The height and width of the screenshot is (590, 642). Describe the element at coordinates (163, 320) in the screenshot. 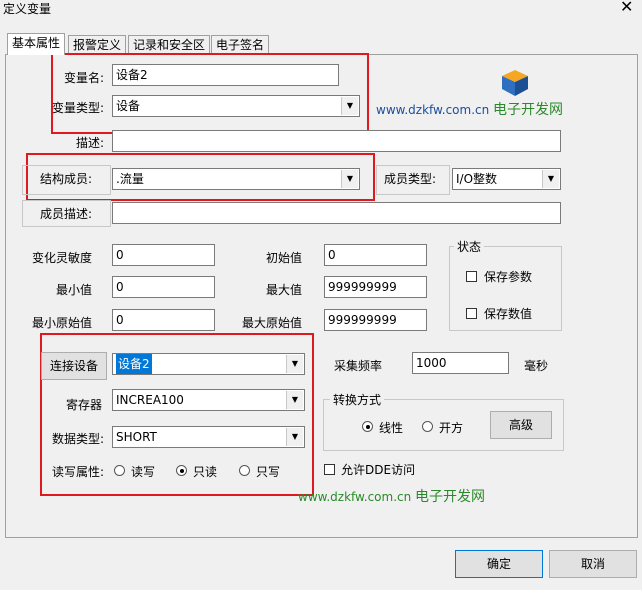

I see `min-raw-input: 0` at that location.